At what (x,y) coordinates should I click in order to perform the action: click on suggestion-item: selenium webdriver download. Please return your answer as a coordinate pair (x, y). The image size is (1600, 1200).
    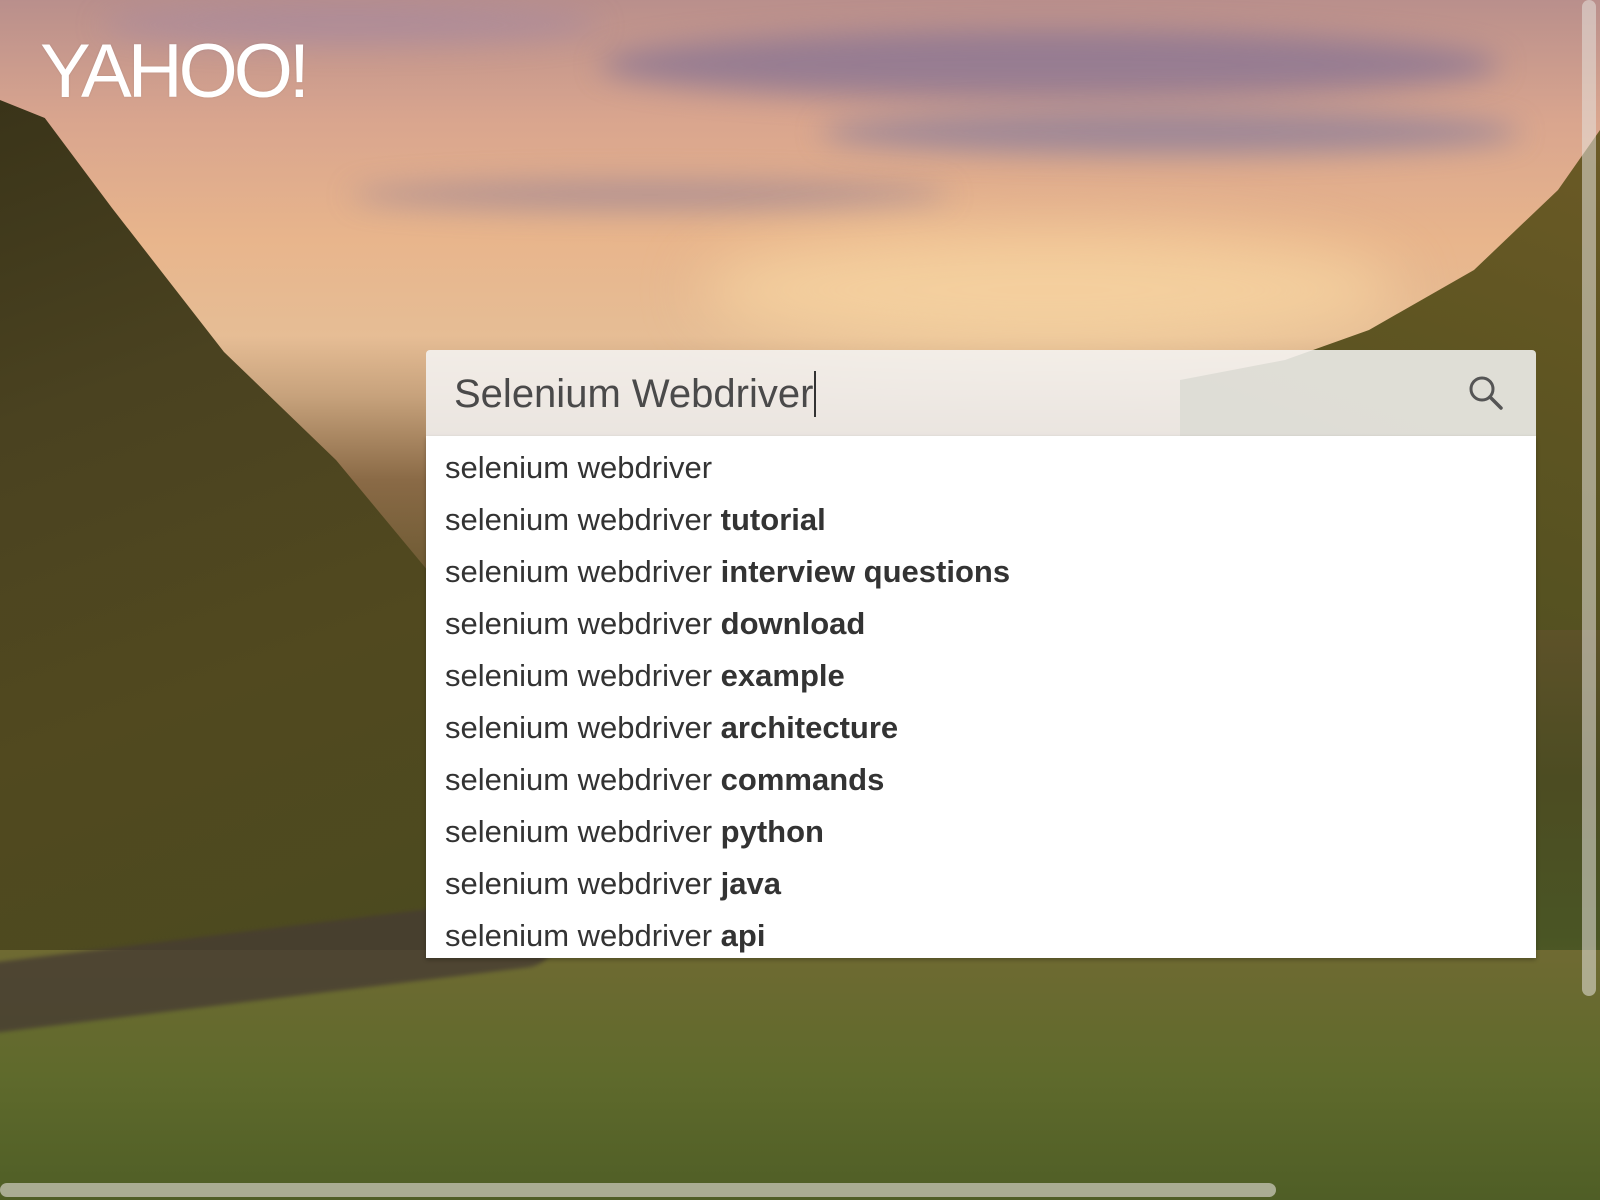
    Looking at the image, I should click on (981, 624).